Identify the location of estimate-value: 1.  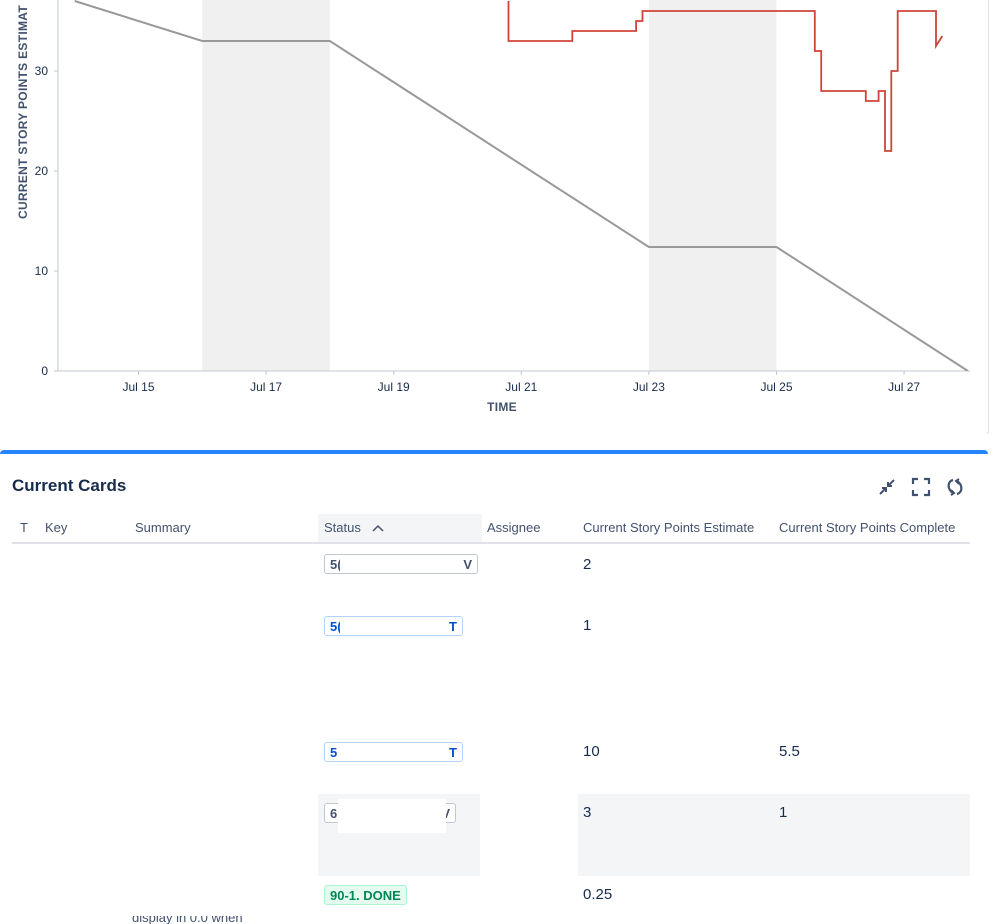
(587, 625).